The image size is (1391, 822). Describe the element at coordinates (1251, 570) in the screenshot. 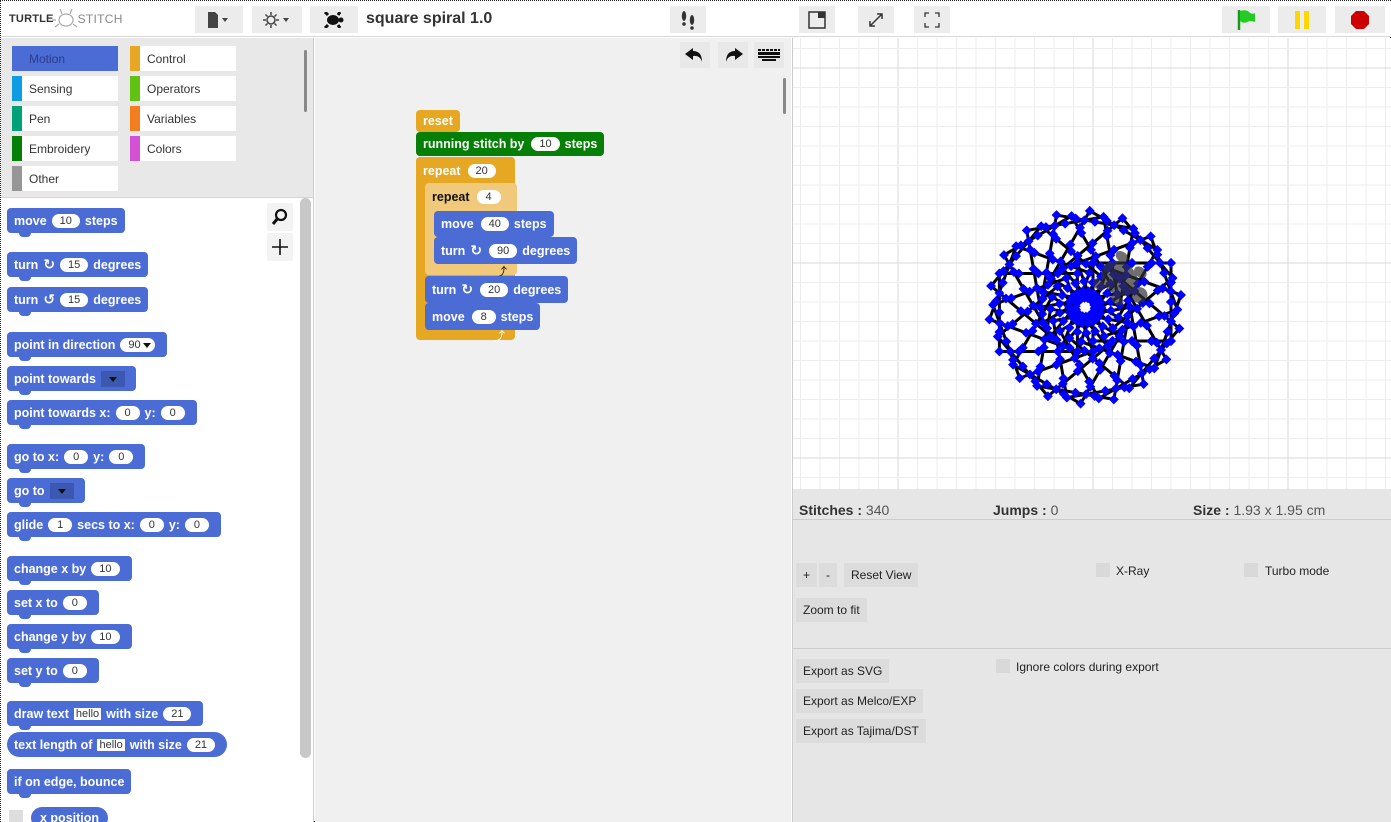

I see `turbo-mode-checkbox` at that location.